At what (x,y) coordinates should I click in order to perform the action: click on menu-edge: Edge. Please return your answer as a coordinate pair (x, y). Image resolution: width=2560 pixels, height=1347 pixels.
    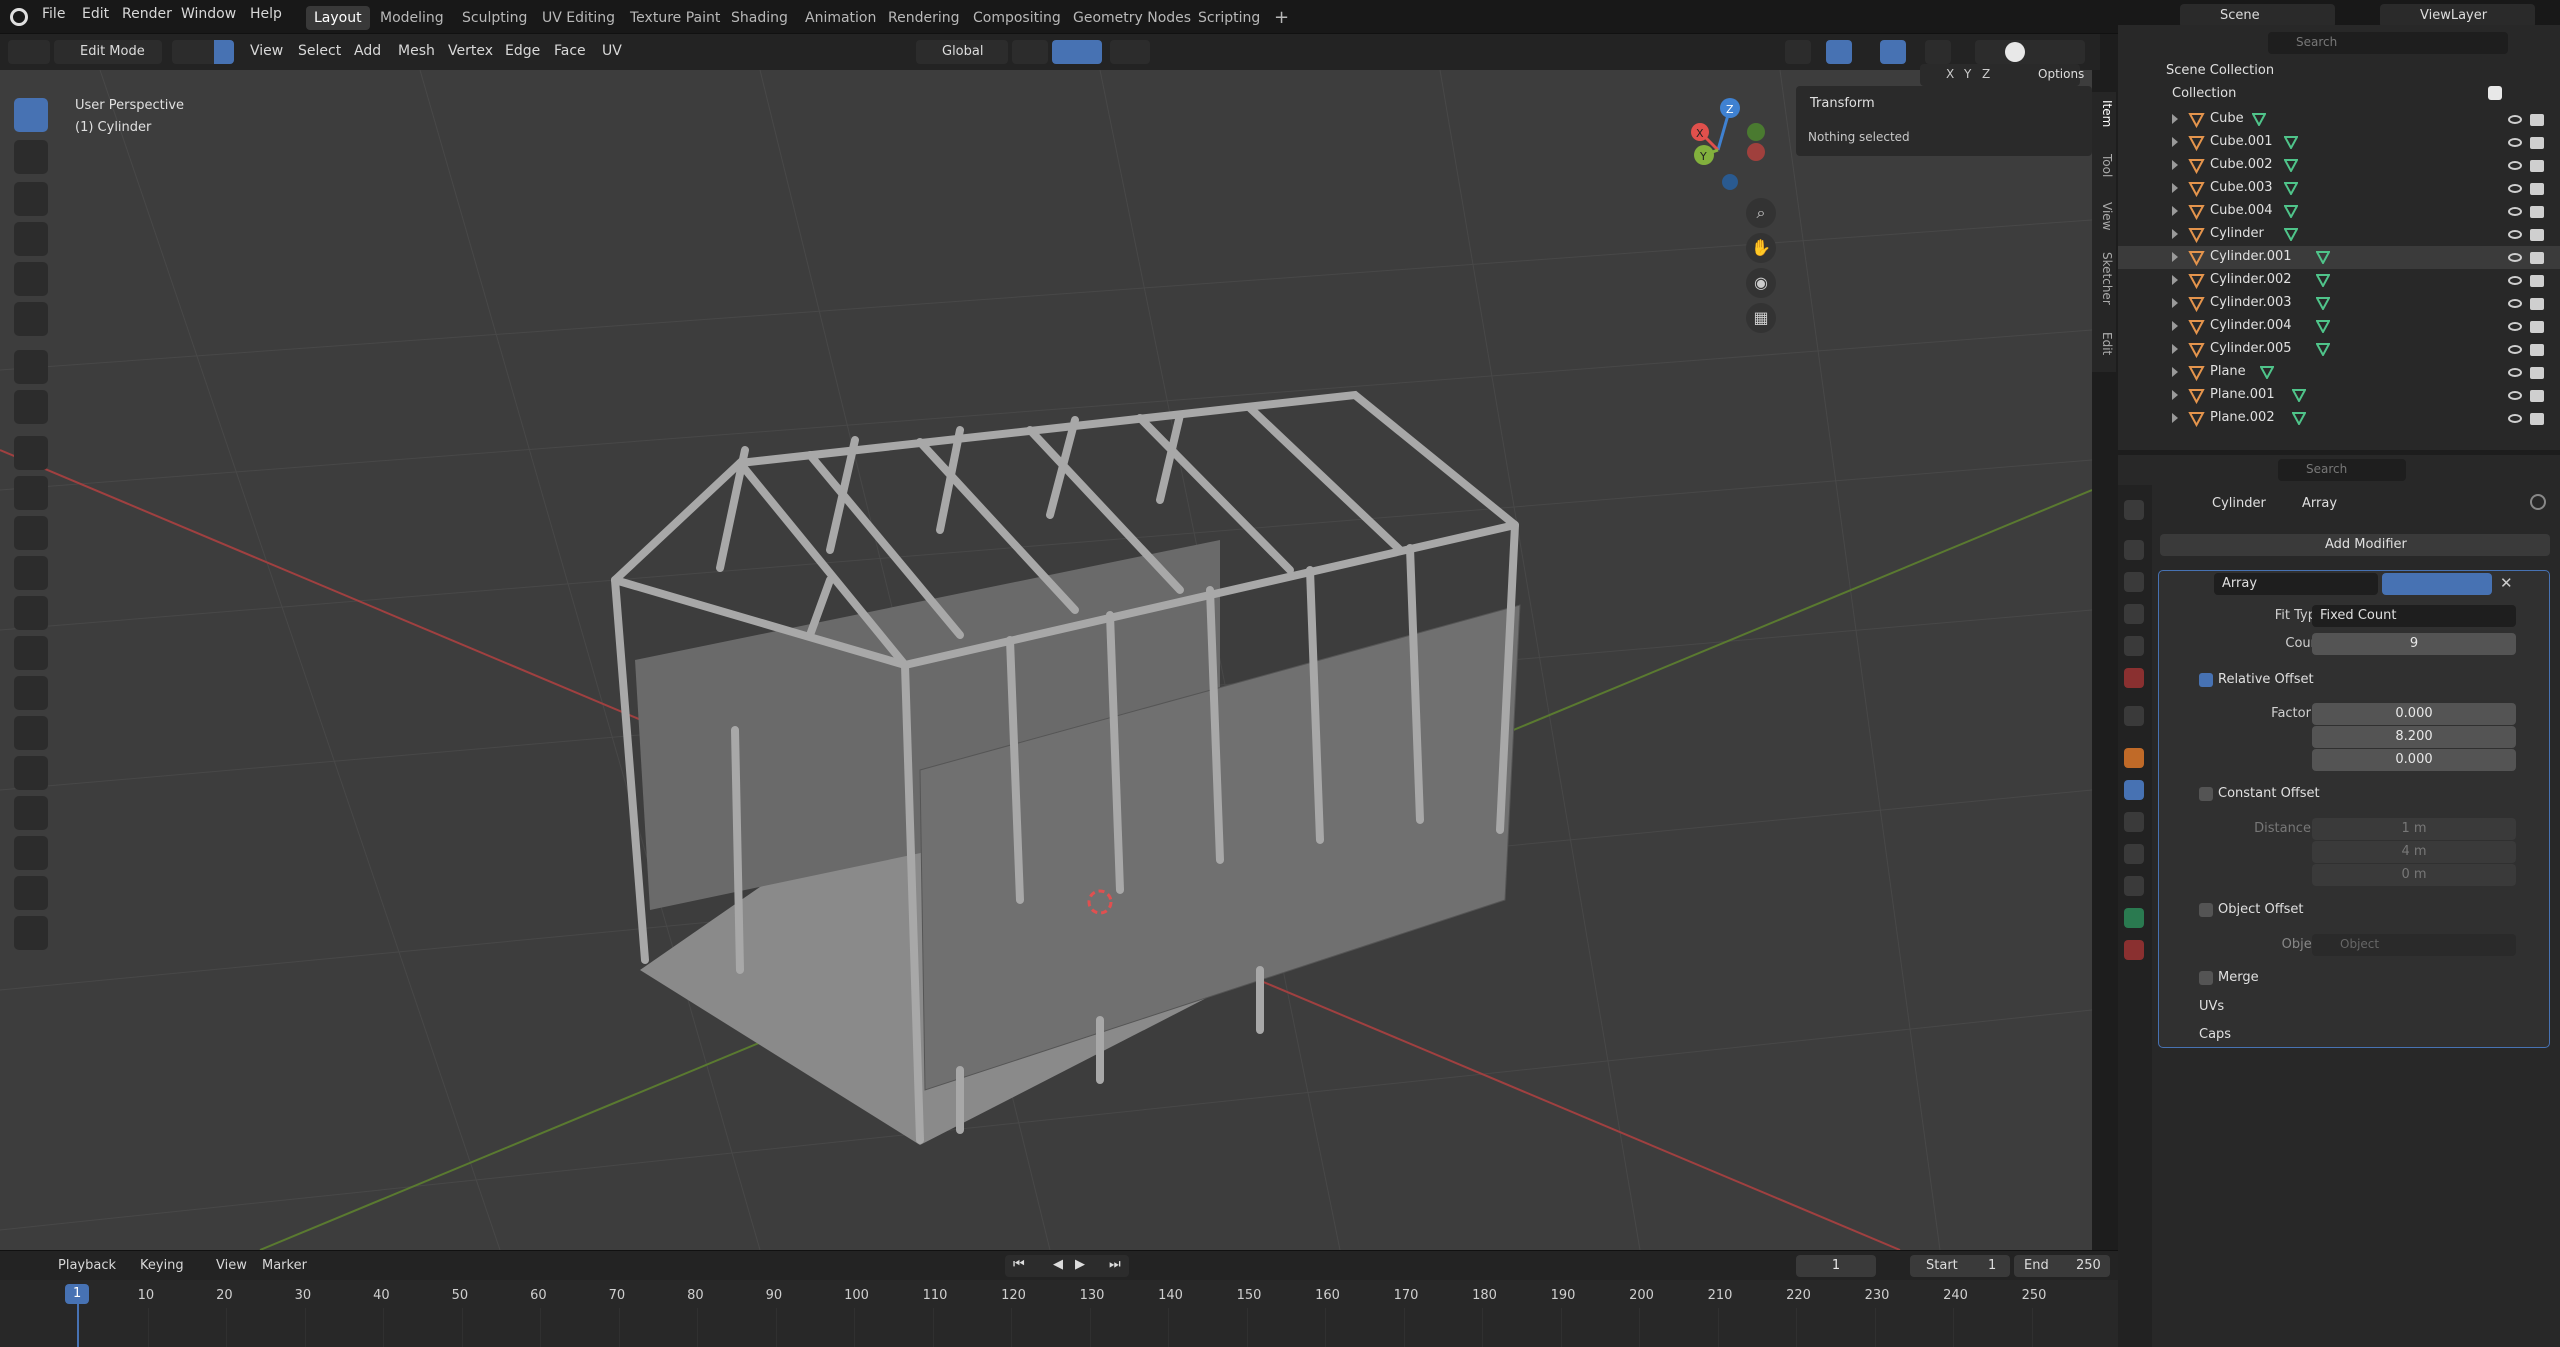
    Looking at the image, I should click on (522, 51).